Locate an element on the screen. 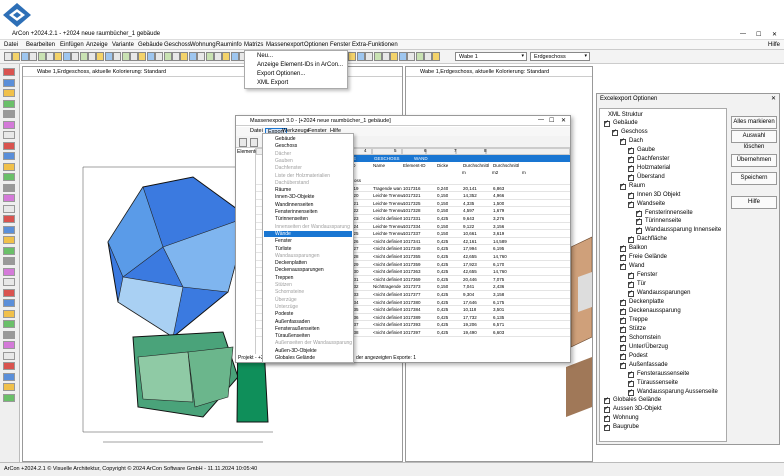 This screenshot has width=784, height=476. close-icon: ✕ is located at coordinates (773, 98).